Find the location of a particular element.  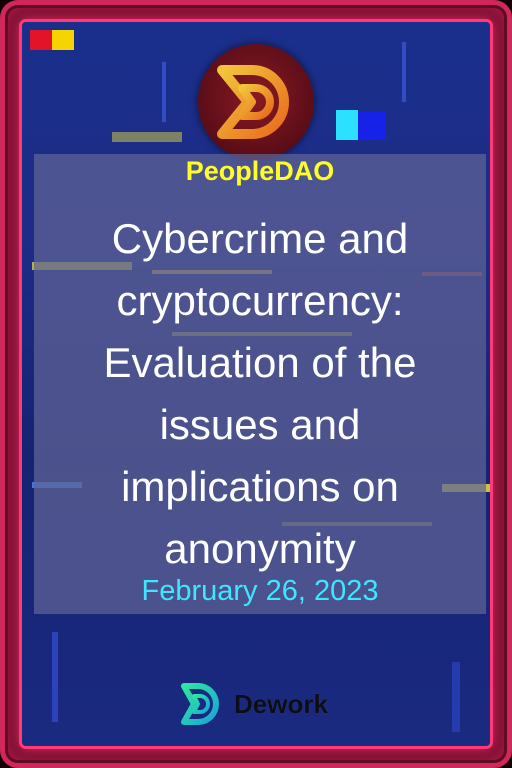

dework-label: Dework is located at coordinates (281, 703).